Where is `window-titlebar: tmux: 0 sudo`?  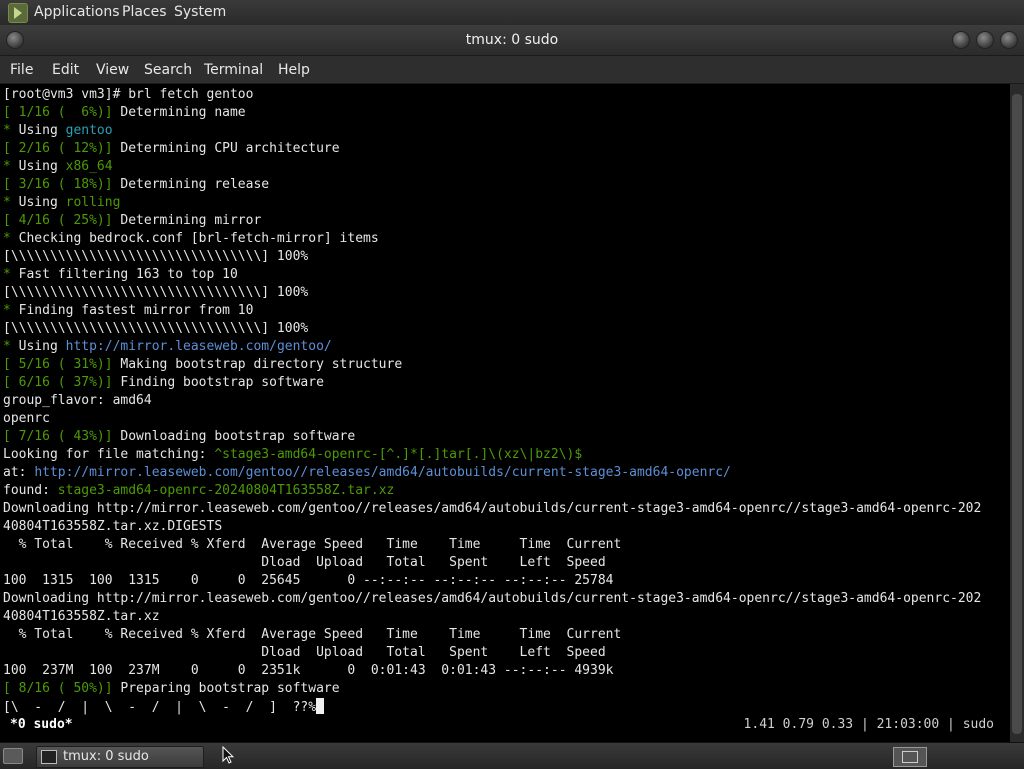 window-titlebar: tmux: 0 sudo is located at coordinates (512, 40).